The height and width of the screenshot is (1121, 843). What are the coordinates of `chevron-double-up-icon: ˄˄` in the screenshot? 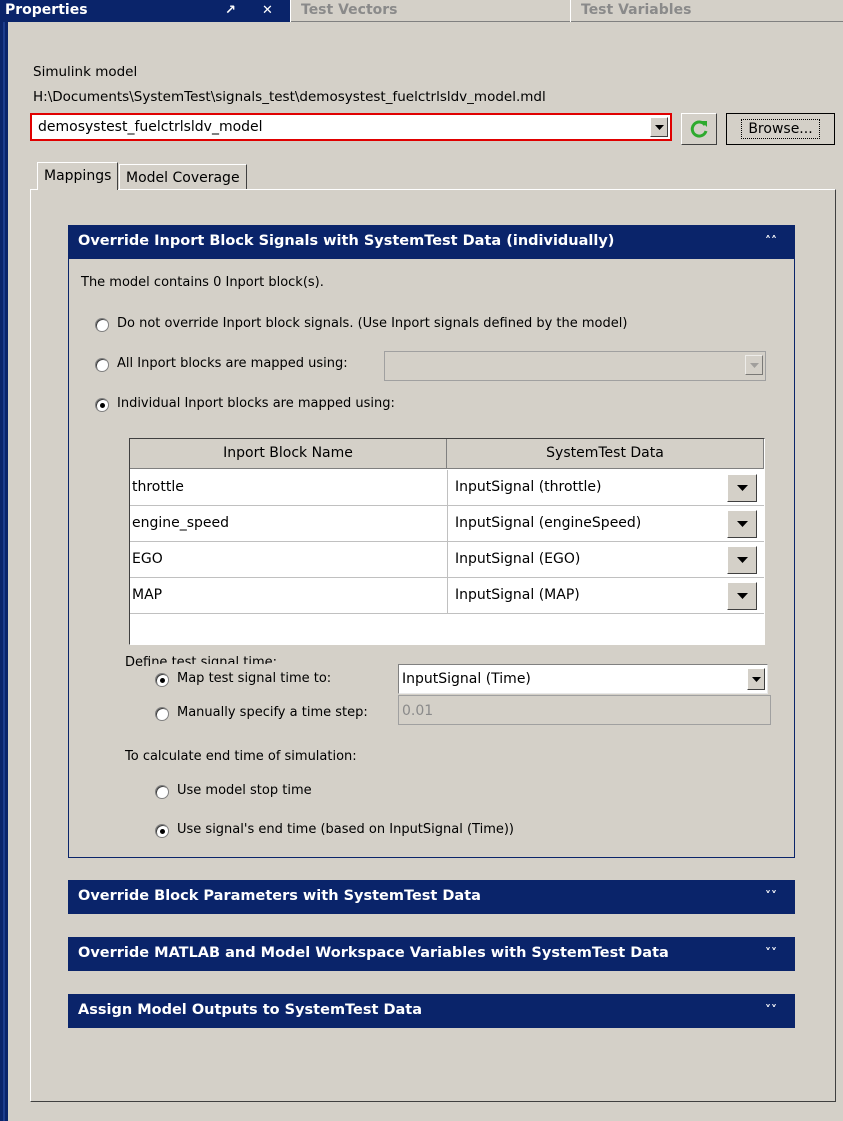 It's located at (771, 241).